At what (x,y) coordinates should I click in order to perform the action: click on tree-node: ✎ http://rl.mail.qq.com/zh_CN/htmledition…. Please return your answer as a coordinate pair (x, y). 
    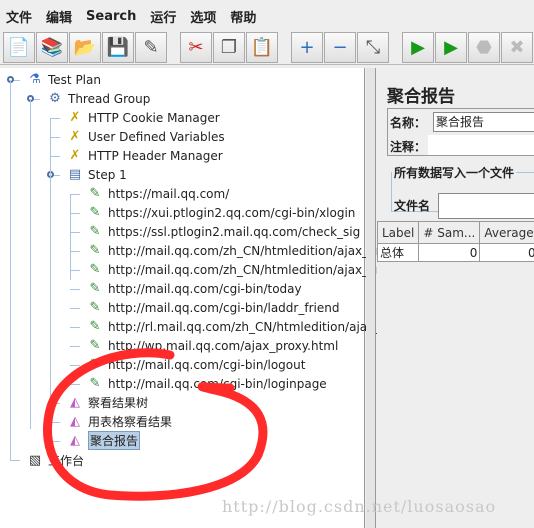
    Looking at the image, I should click on (250, 326).